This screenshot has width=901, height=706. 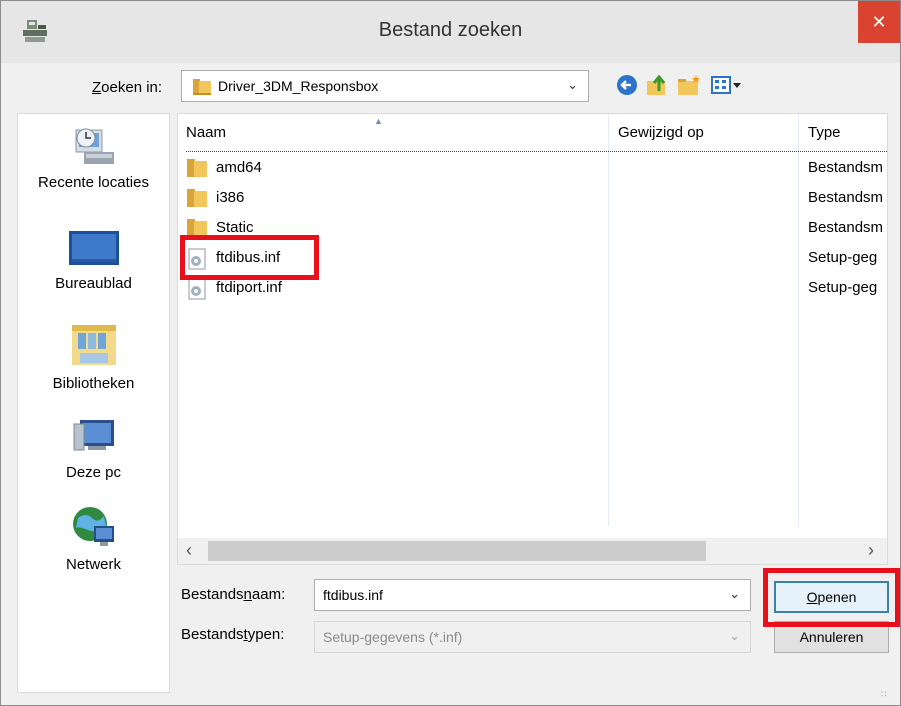 What do you see at coordinates (627, 85) in the screenshot?
I see `back-icon` at bounding box center [627, 85].